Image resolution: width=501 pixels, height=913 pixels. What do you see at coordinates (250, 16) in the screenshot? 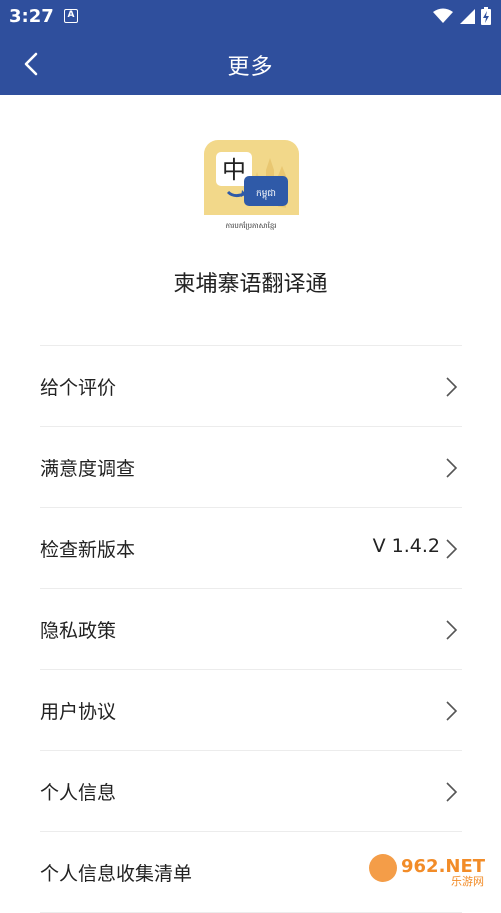
I see `status-bar: 3:27 A` at bounding box center [250, 16].